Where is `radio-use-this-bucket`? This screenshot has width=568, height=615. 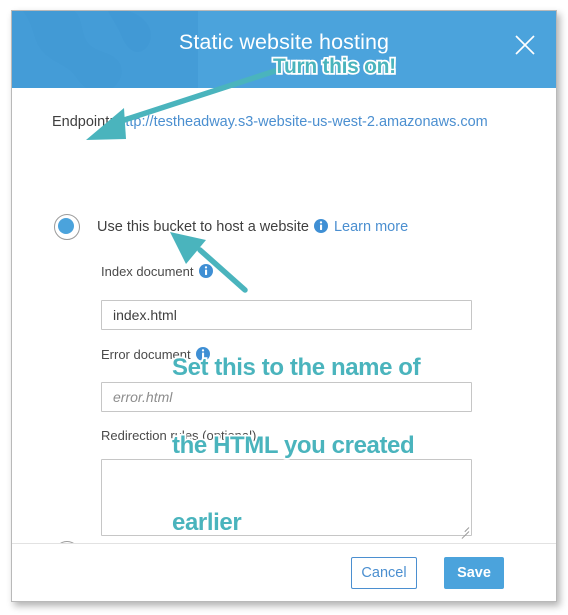 radio-use-this-bucket is located at coordinates (67, 227).